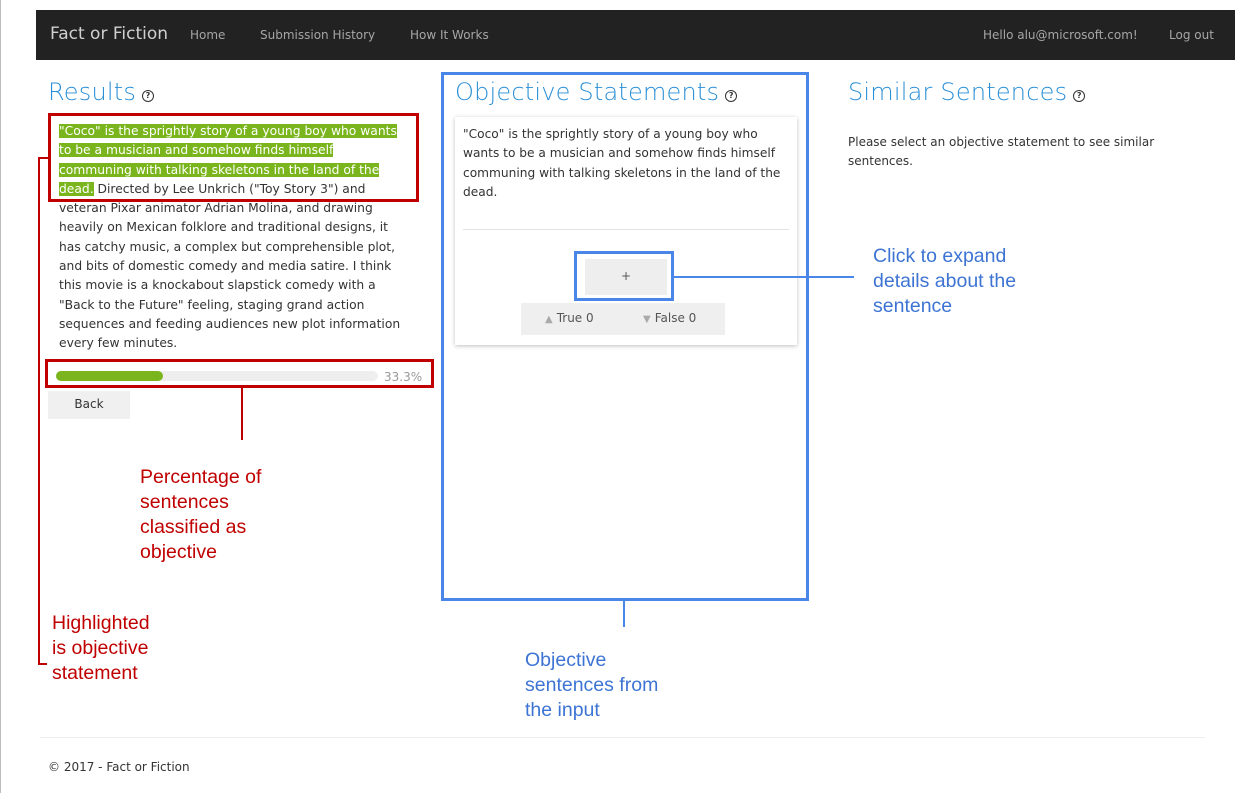 The height and width of the screenshot is (793, 1235). I want to click on highlighted-annotation: Highlighted is objective statement, so click(101, 648).